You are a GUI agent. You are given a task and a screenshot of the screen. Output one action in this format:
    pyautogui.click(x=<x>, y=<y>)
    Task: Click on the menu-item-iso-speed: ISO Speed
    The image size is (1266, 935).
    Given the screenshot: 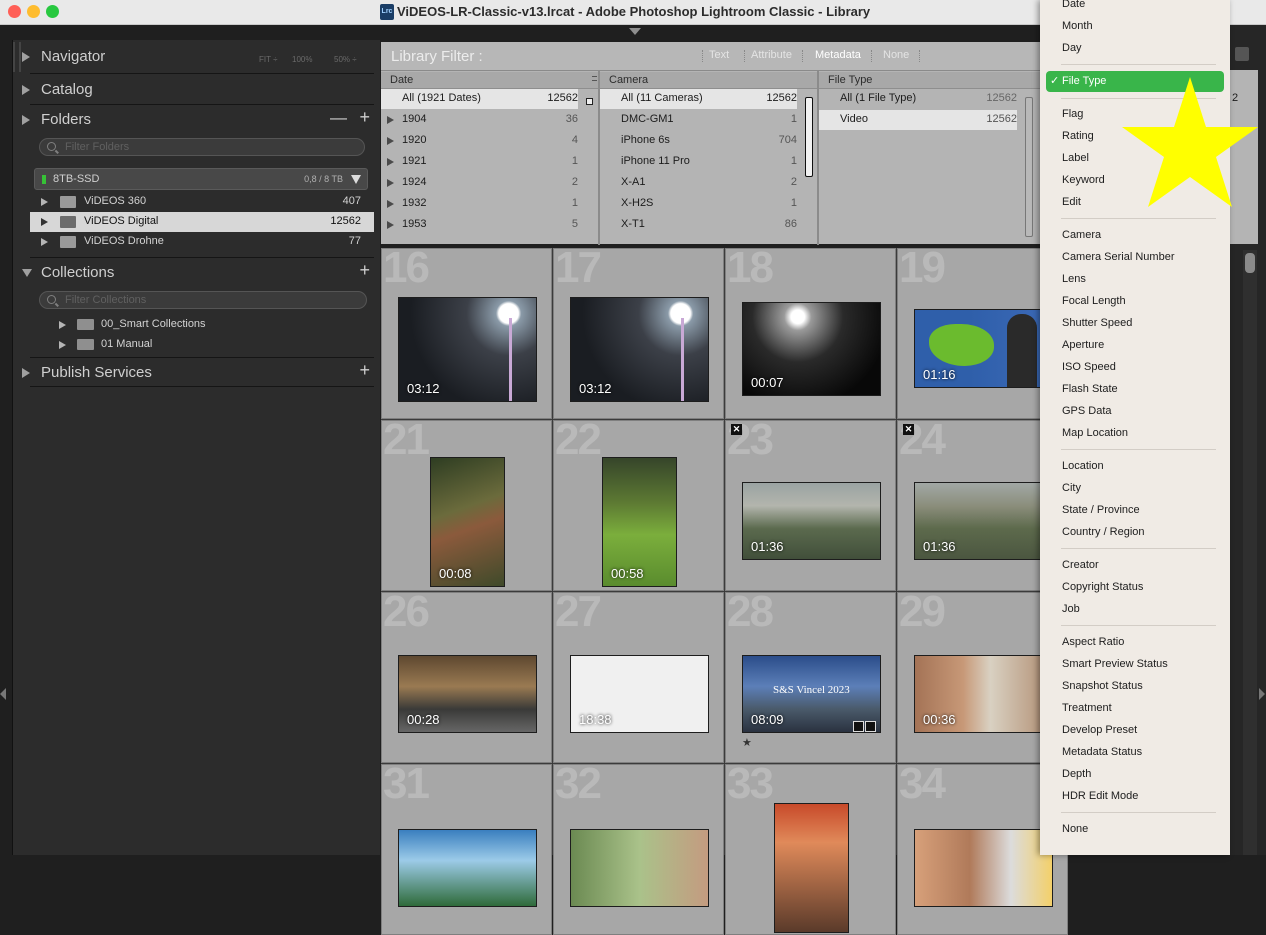 What is the action you would take?
    pyautogui.click(x=1089, y=371)
    